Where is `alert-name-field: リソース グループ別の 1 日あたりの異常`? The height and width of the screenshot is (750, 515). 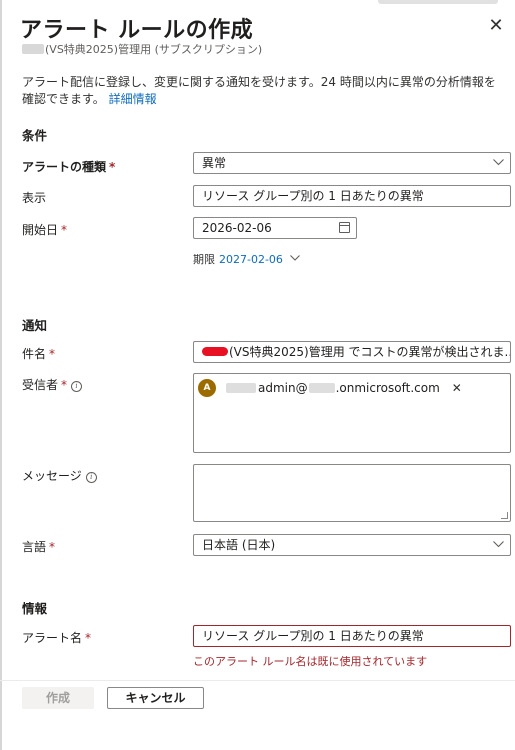
alert-name-field: リソース グループ別の 1 日あたりの異常 is located at coordinates (352, 636).